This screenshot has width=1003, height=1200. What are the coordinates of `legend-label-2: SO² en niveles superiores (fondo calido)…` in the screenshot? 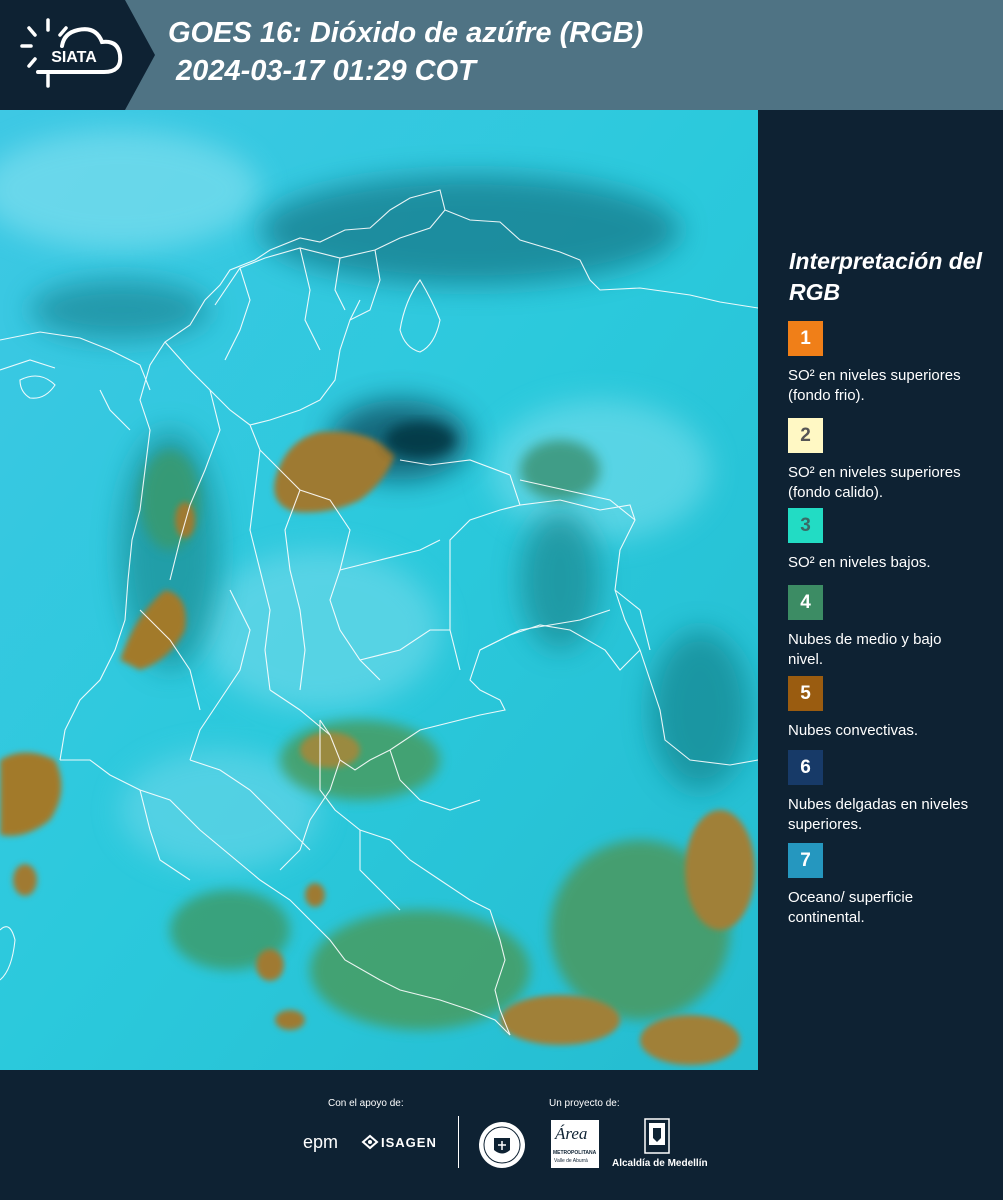 It's located at (874, 482).